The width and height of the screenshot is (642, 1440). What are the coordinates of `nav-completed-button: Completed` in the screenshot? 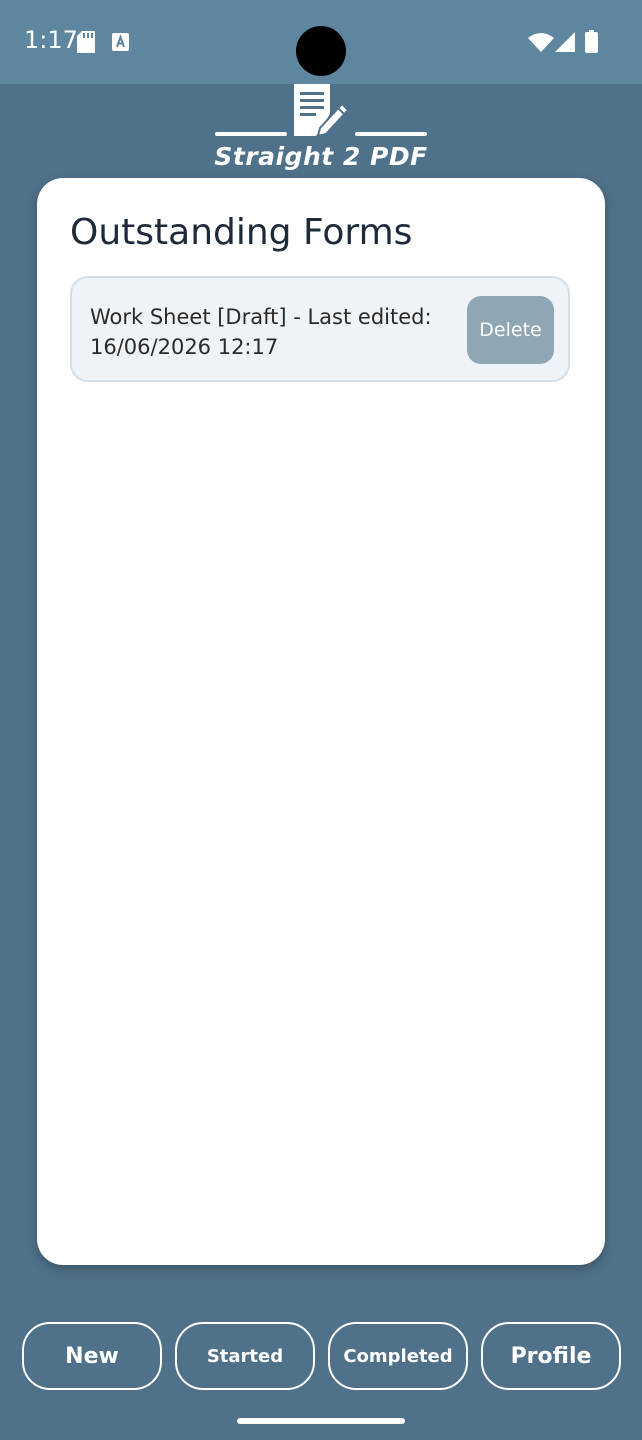 It's located at (398, 1356).